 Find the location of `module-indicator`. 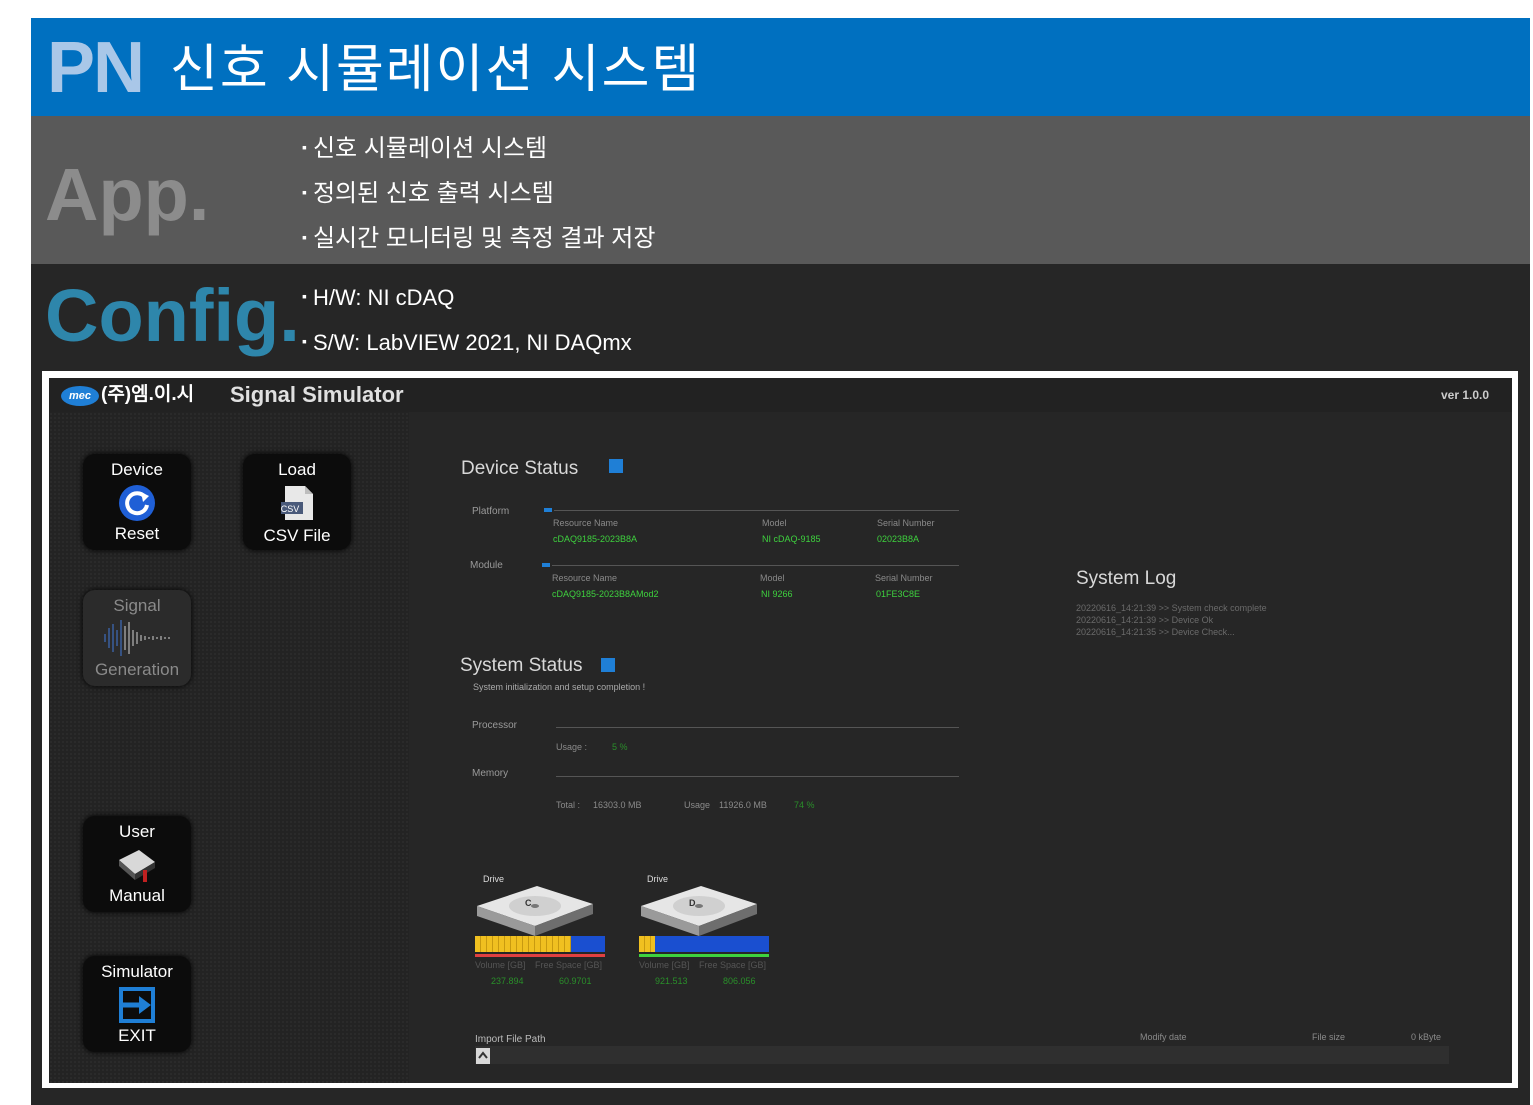

module-indicator is located at coordinates (546, 565).